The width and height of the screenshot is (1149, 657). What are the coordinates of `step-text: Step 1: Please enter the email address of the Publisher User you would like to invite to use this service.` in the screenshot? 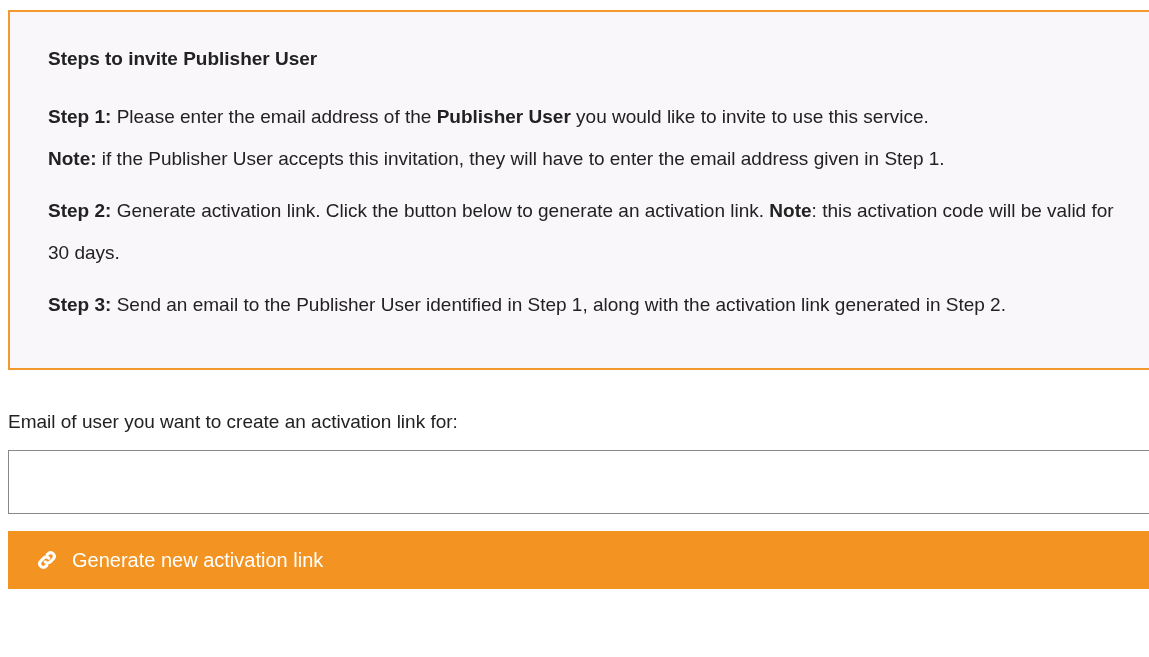 It's located at (489, 117).